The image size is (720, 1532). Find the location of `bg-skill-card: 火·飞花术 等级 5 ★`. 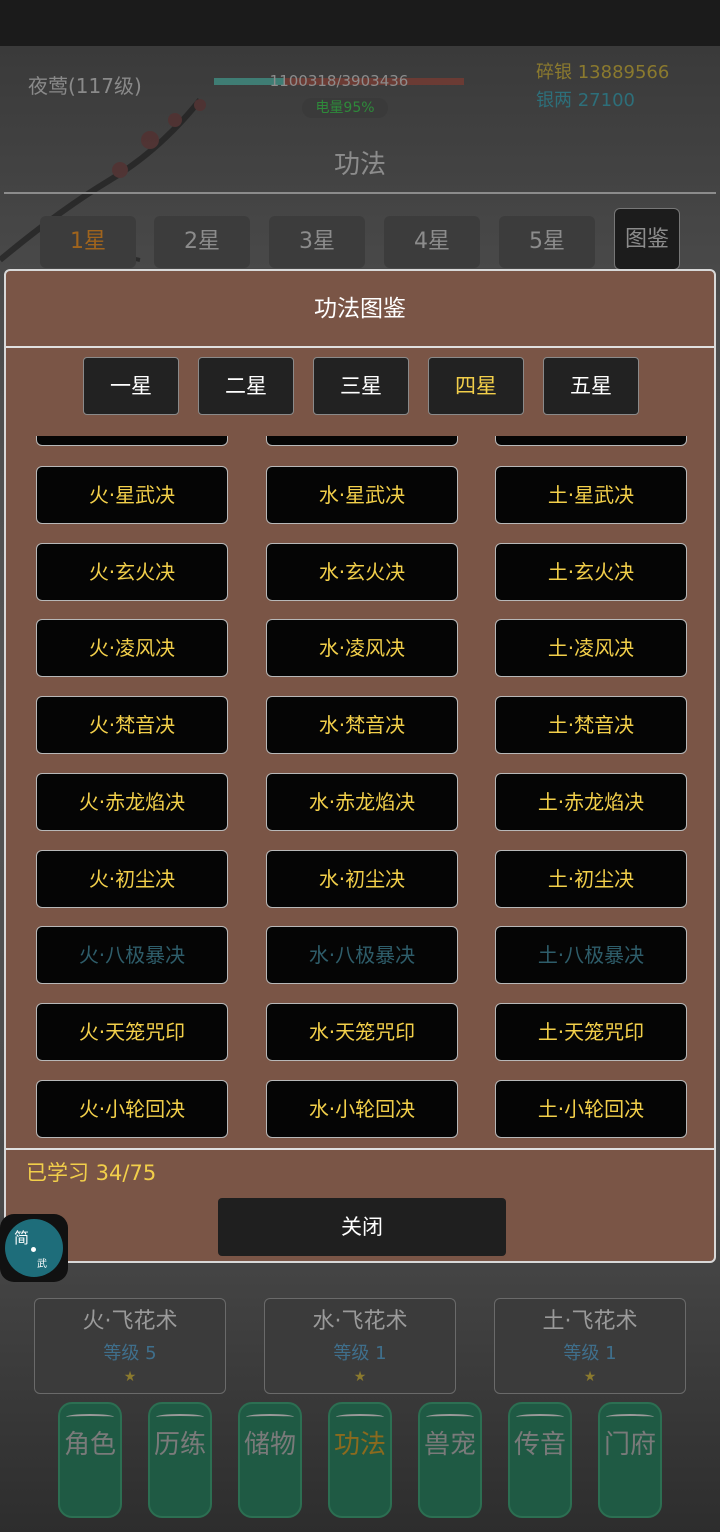

bg-skill-card: 火·飞花术 等级 5 ★ is located at coordinates (130, 1346).